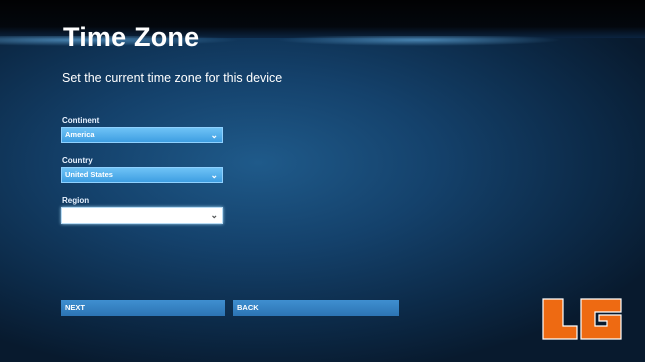  I want to click on next-button: NEXT, so click(143, 308).